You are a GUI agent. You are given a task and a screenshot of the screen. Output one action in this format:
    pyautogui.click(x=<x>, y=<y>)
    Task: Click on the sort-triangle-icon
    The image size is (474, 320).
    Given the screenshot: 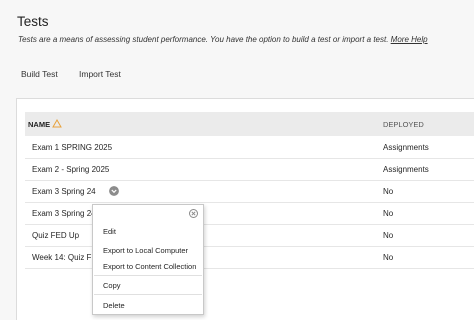 What is the action you would take?
    pyautogui.click(x=57, y=123)
    